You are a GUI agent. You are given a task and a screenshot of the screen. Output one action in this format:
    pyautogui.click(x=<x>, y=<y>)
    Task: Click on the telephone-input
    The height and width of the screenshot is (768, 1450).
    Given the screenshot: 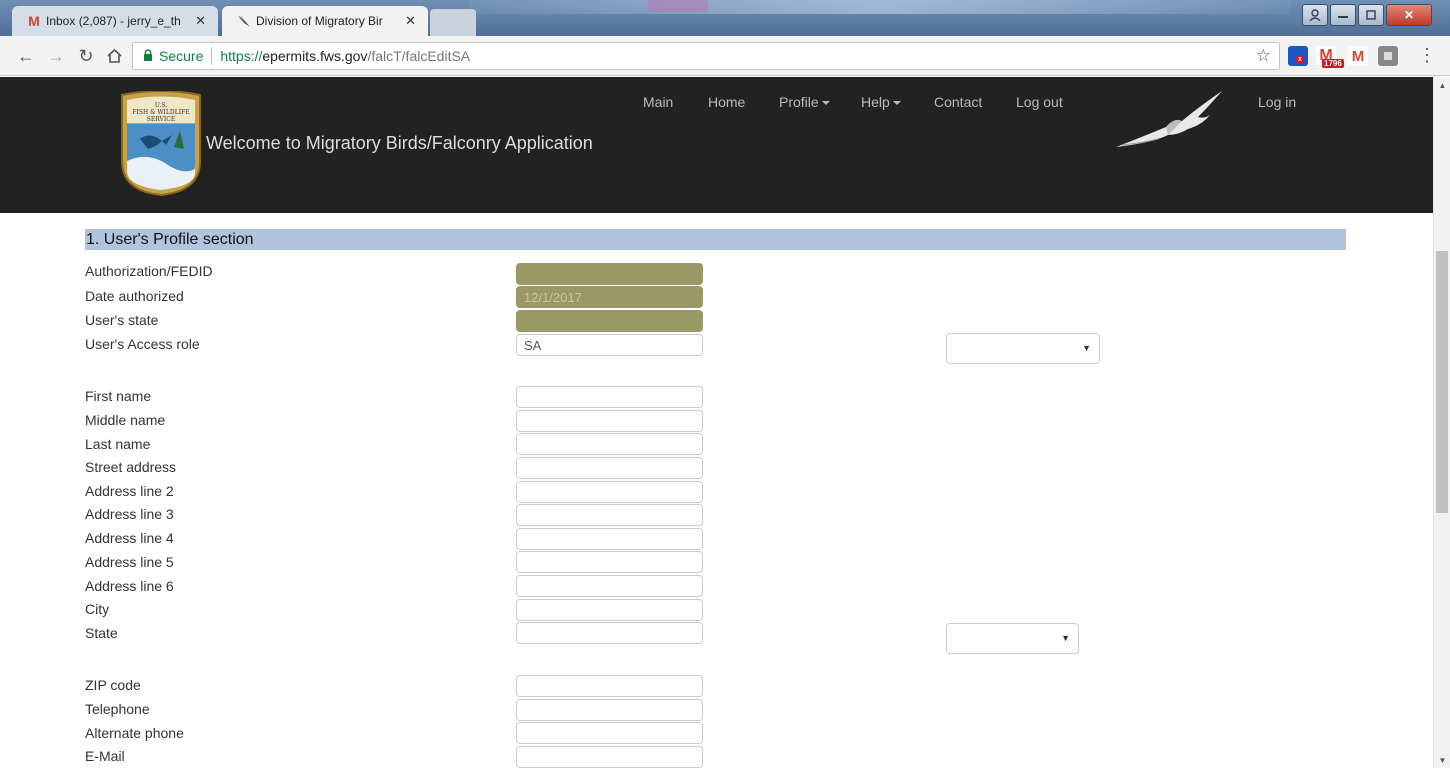 What is the action you would take?
    pyautogui.click(x=609, y=710)
    